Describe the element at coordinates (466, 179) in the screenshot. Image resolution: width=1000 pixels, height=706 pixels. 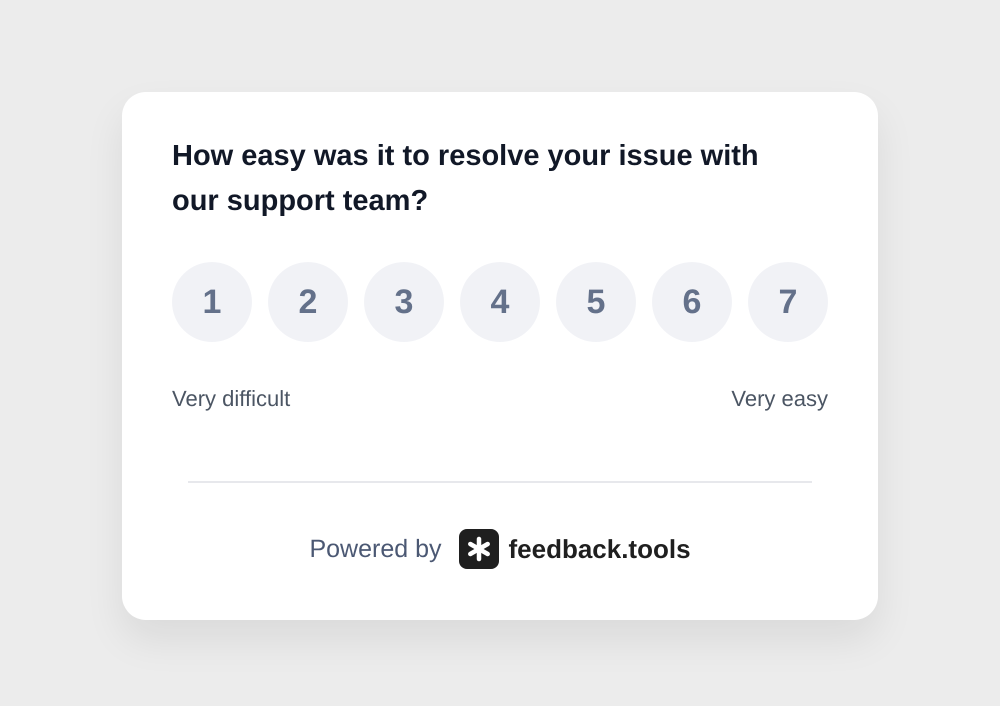
I see `survey-question: How easy was it to resolve your issue with our support team?` at that location.